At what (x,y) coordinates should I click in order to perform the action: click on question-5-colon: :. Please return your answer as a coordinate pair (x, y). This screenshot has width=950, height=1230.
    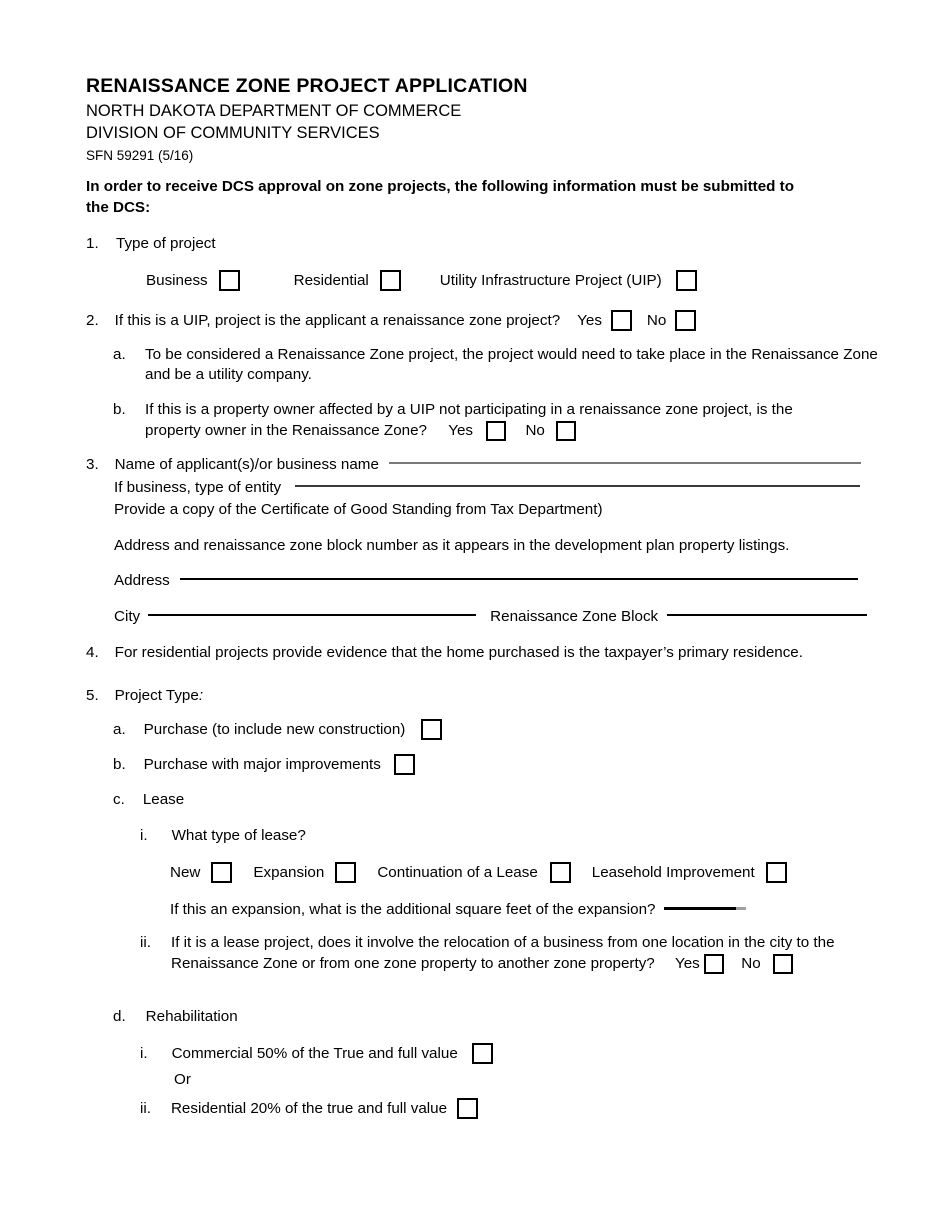
    Looking at the image, I should click on (201, 695).